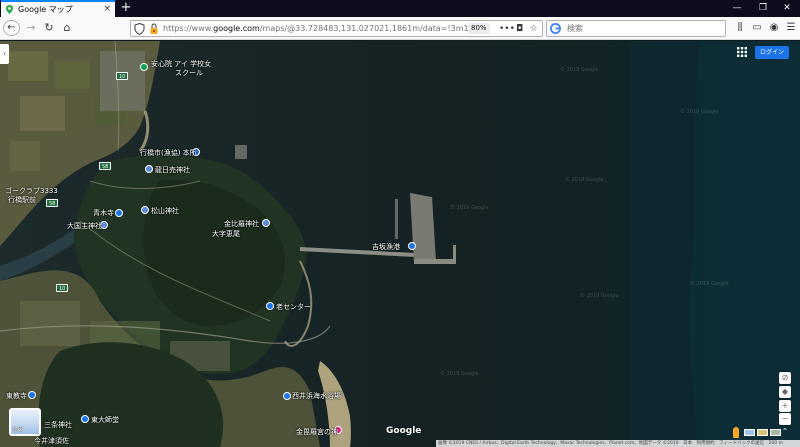 The image size is (800, 447). Describe the element at coordinates (172, 170) in the screenshot. I see `place-label: 龍日売神社` at that location.